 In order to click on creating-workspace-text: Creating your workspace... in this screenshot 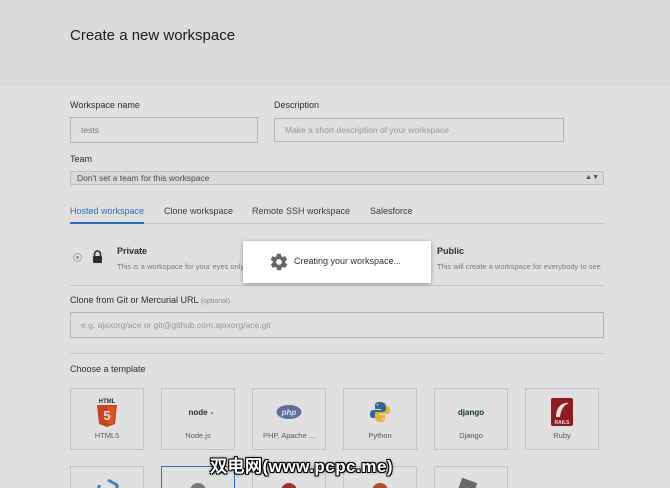, I will do `click(348, 261)`.